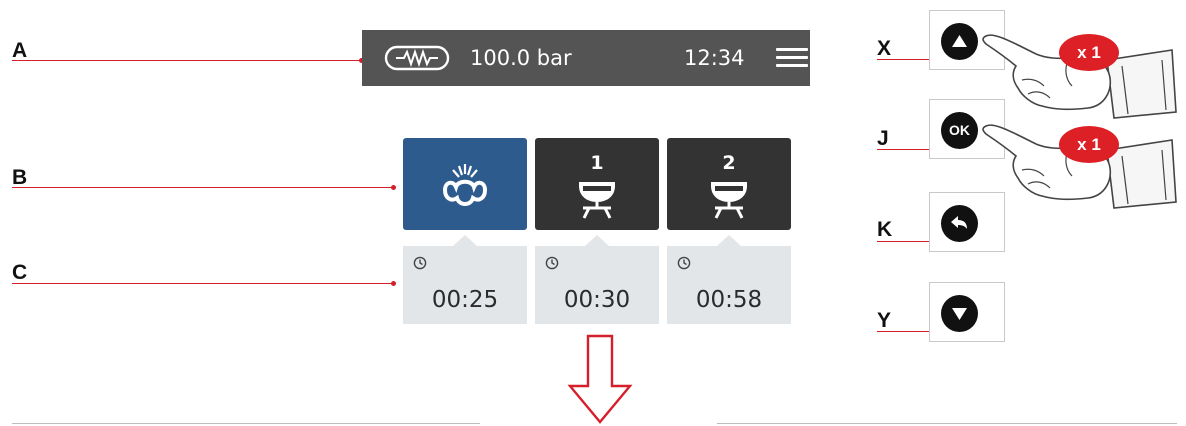  I want to click on back-arrow-icon, so click(959, 222).